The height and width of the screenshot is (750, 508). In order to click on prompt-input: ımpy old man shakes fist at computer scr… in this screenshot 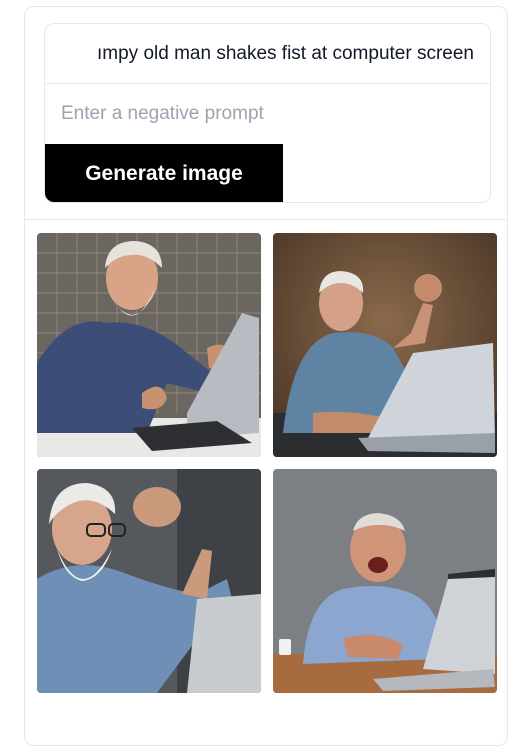, I will do `click(267, 54)`.